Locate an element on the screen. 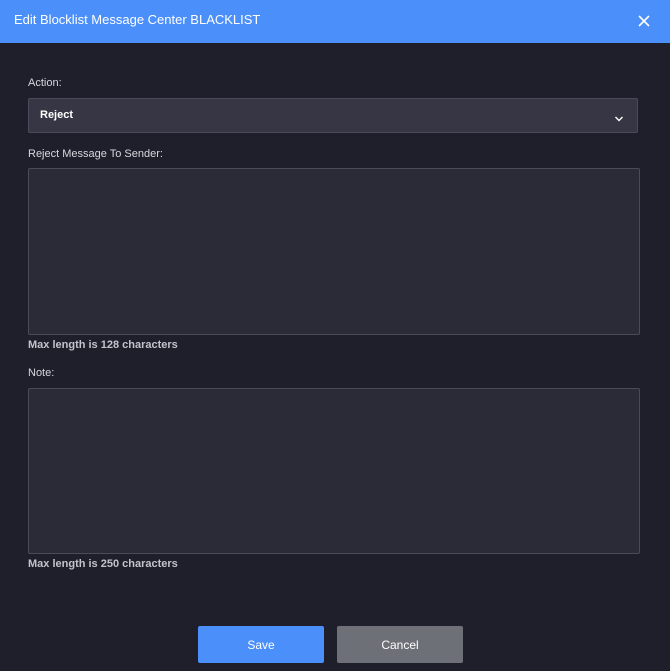  save-button: Save is located at coordinates (261, 644).